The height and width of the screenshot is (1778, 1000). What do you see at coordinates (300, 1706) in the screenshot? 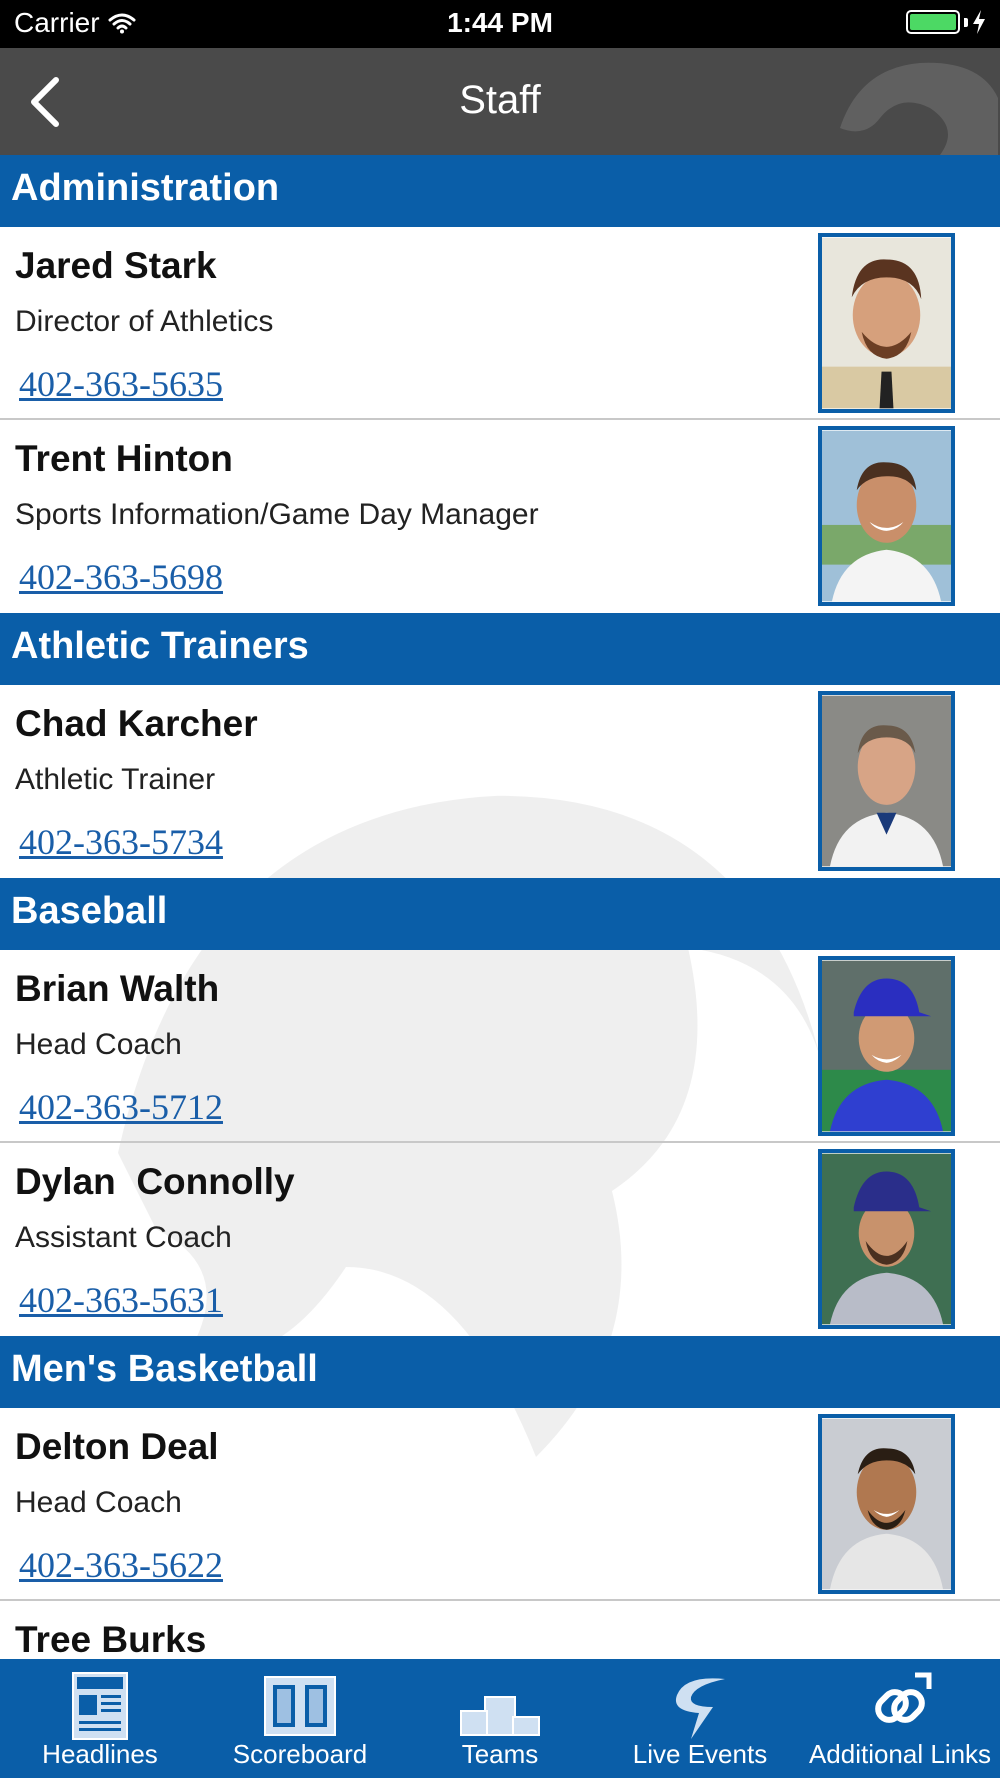
I see `scoreboard-icon` at bounding box center [300, 1706].